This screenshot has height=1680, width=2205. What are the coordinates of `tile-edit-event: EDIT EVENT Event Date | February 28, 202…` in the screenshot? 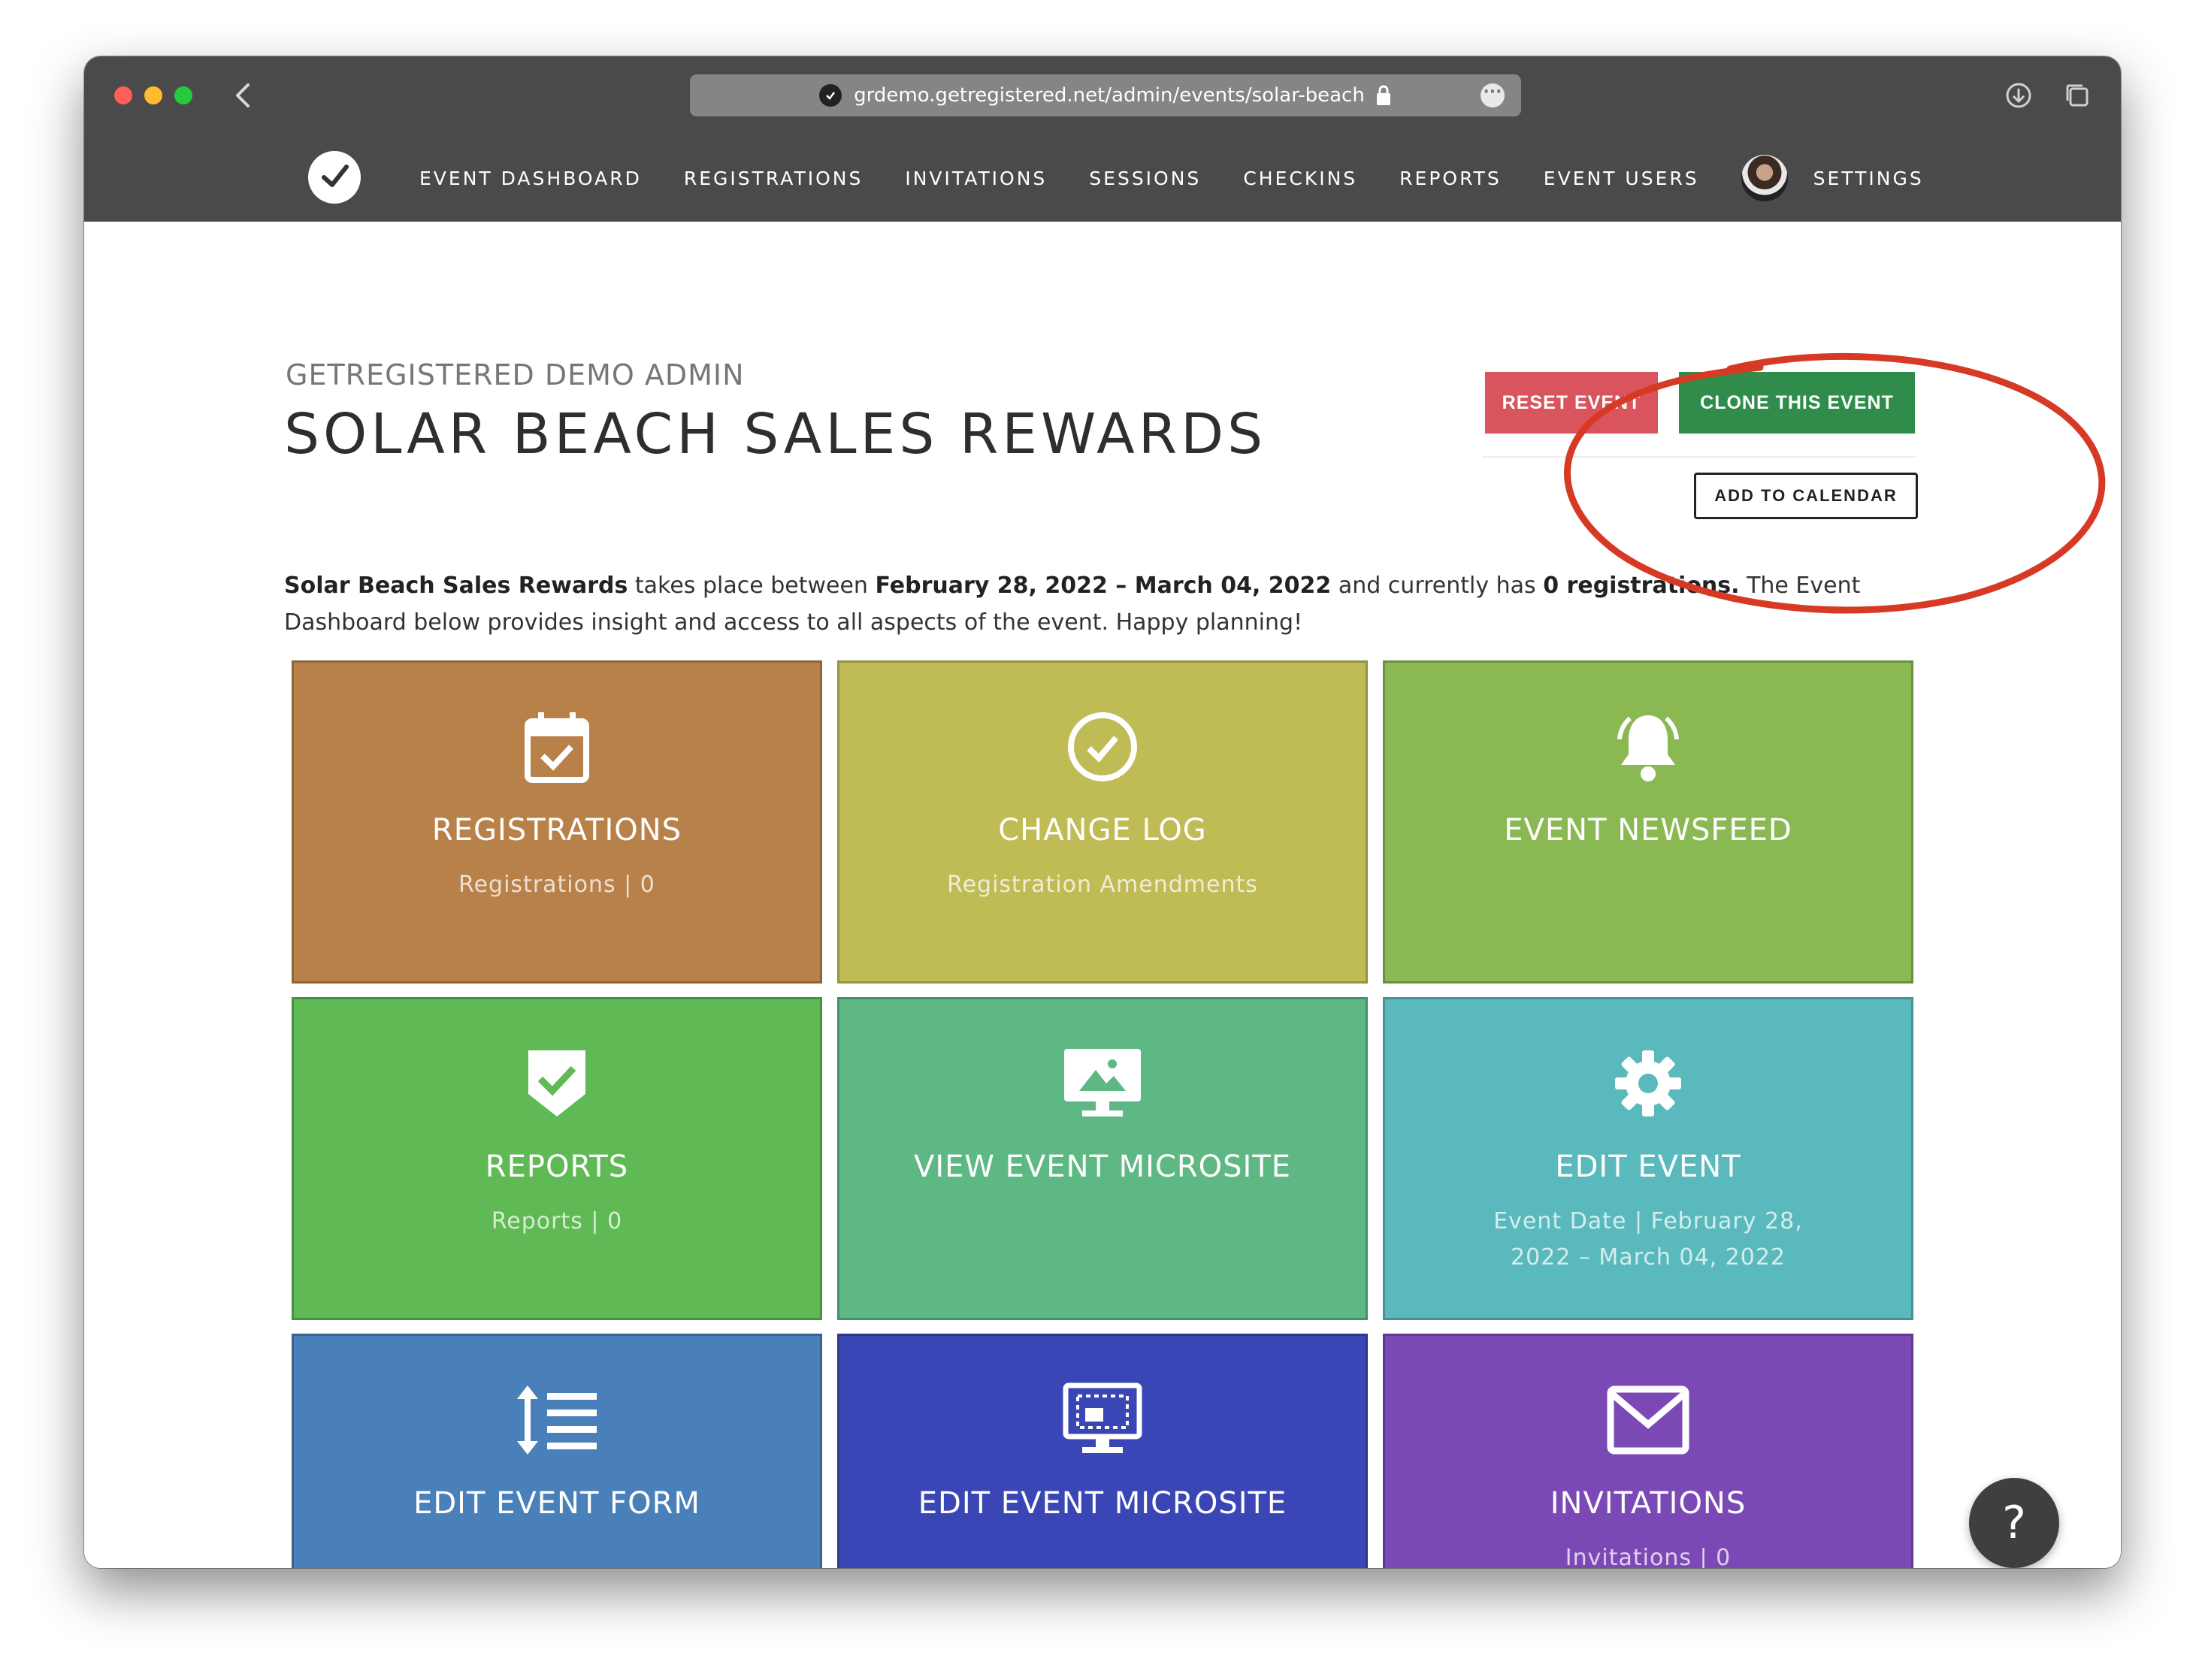 It's located at (1648, 1158).